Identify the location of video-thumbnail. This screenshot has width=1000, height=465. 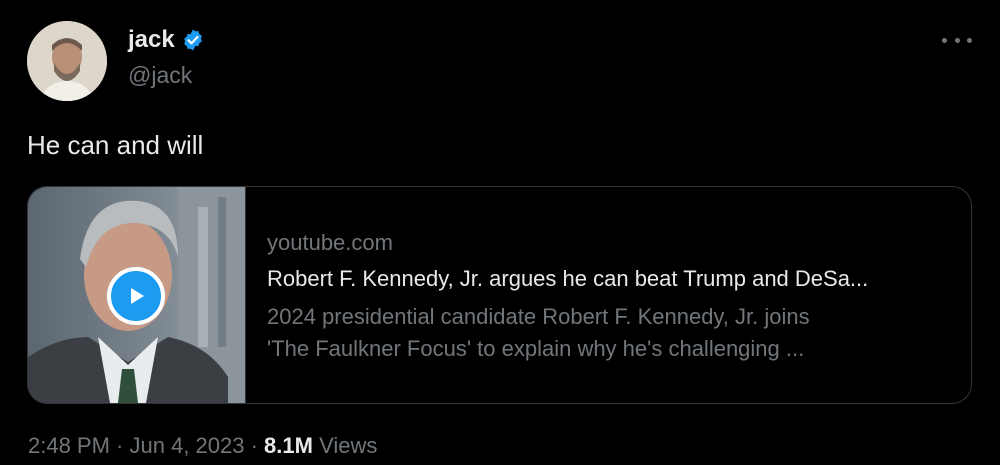
(137, 295).